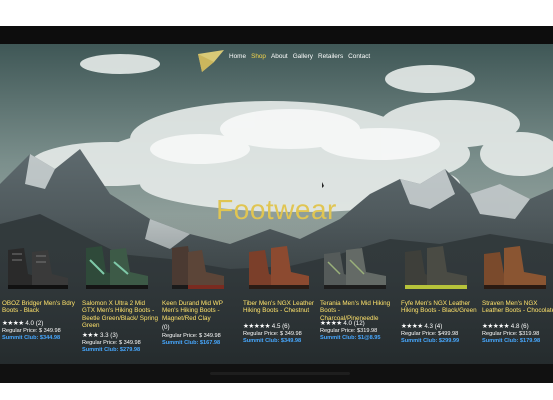 Image resolution: width=553 pixels, height=400 pixels. I want to click on club-price: Summit Club: $344.98, so click(31, 338).